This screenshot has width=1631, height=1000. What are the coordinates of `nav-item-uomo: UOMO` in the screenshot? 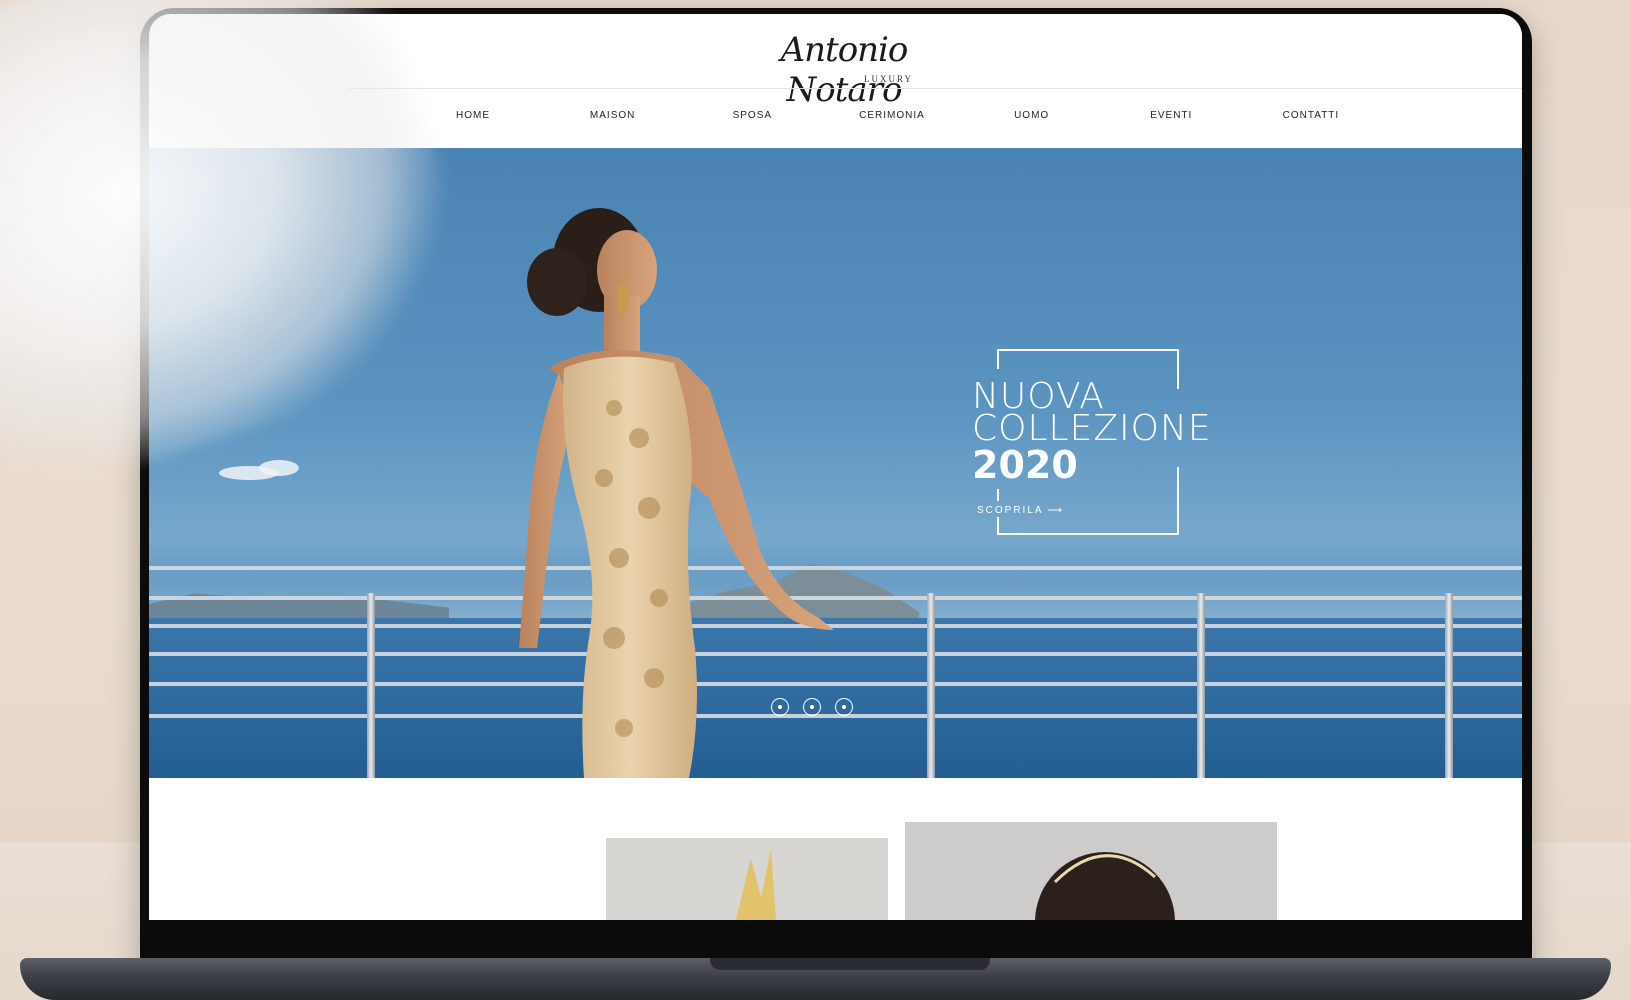 It's located at (1032, 118).